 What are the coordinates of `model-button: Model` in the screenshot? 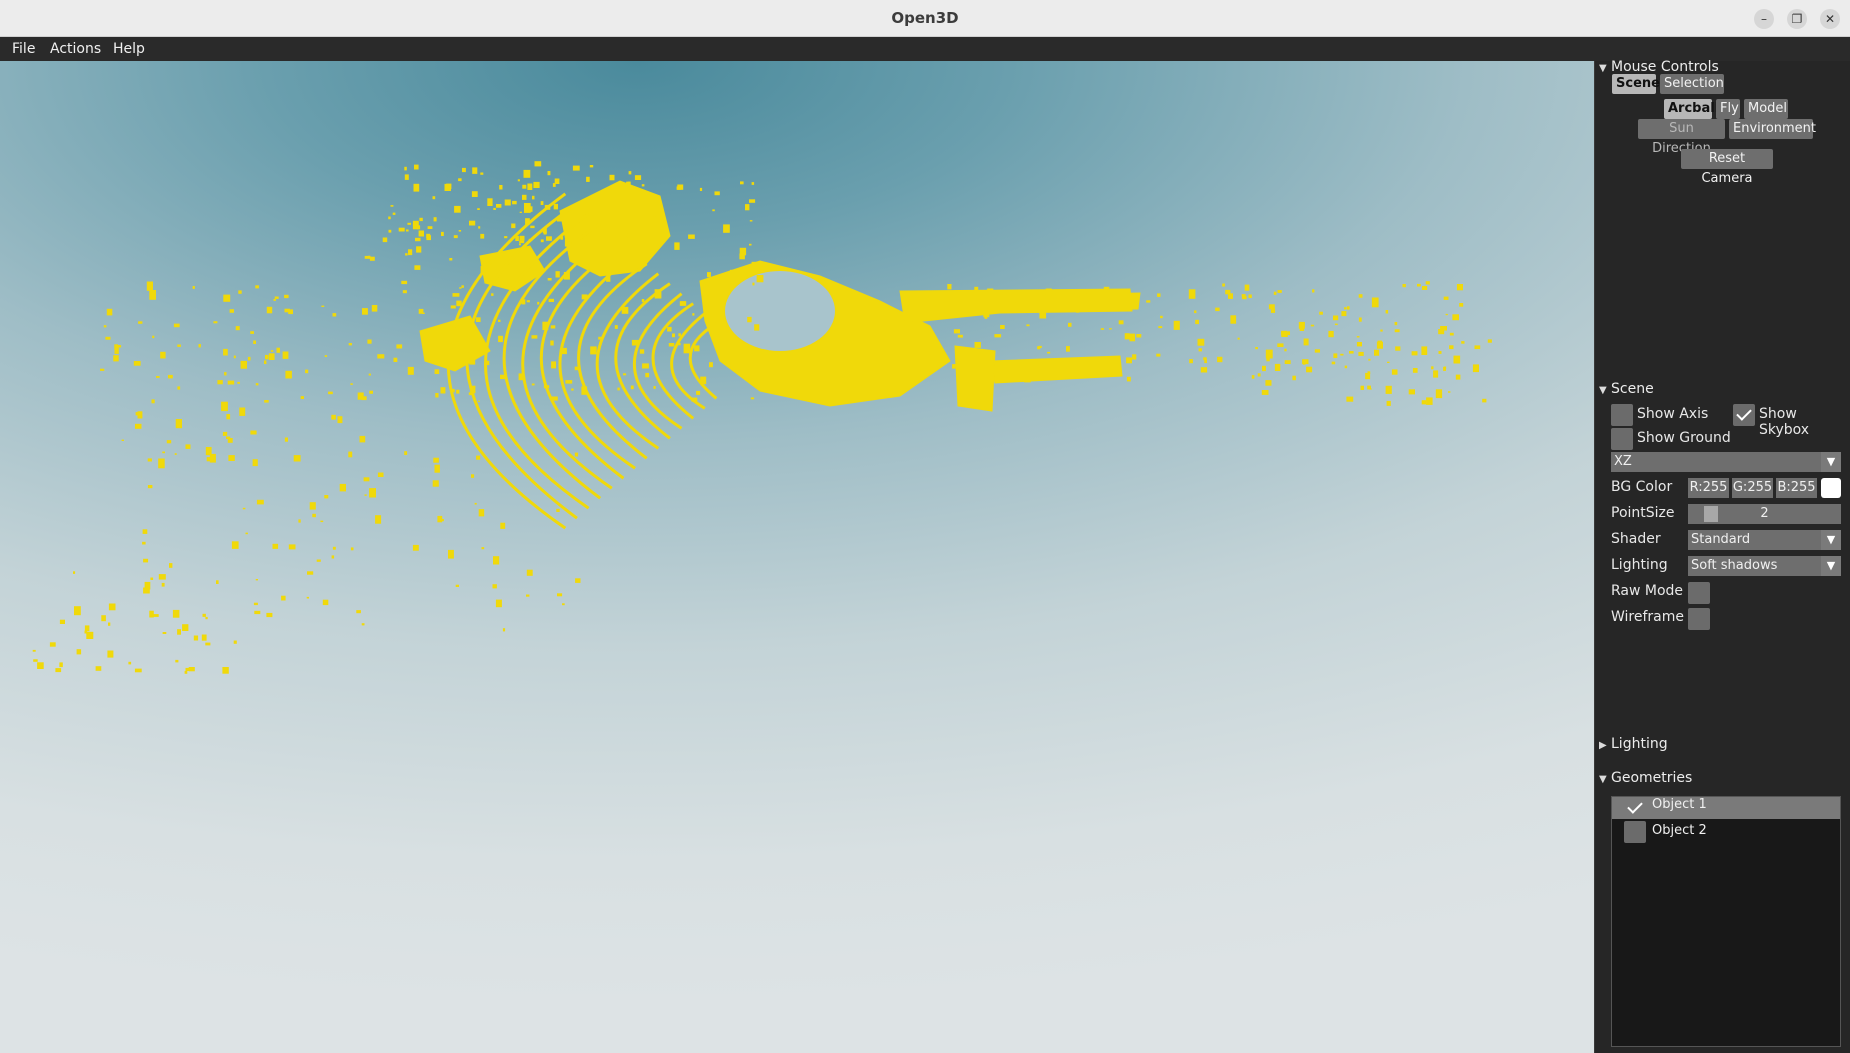 It's located at (1766, 109).